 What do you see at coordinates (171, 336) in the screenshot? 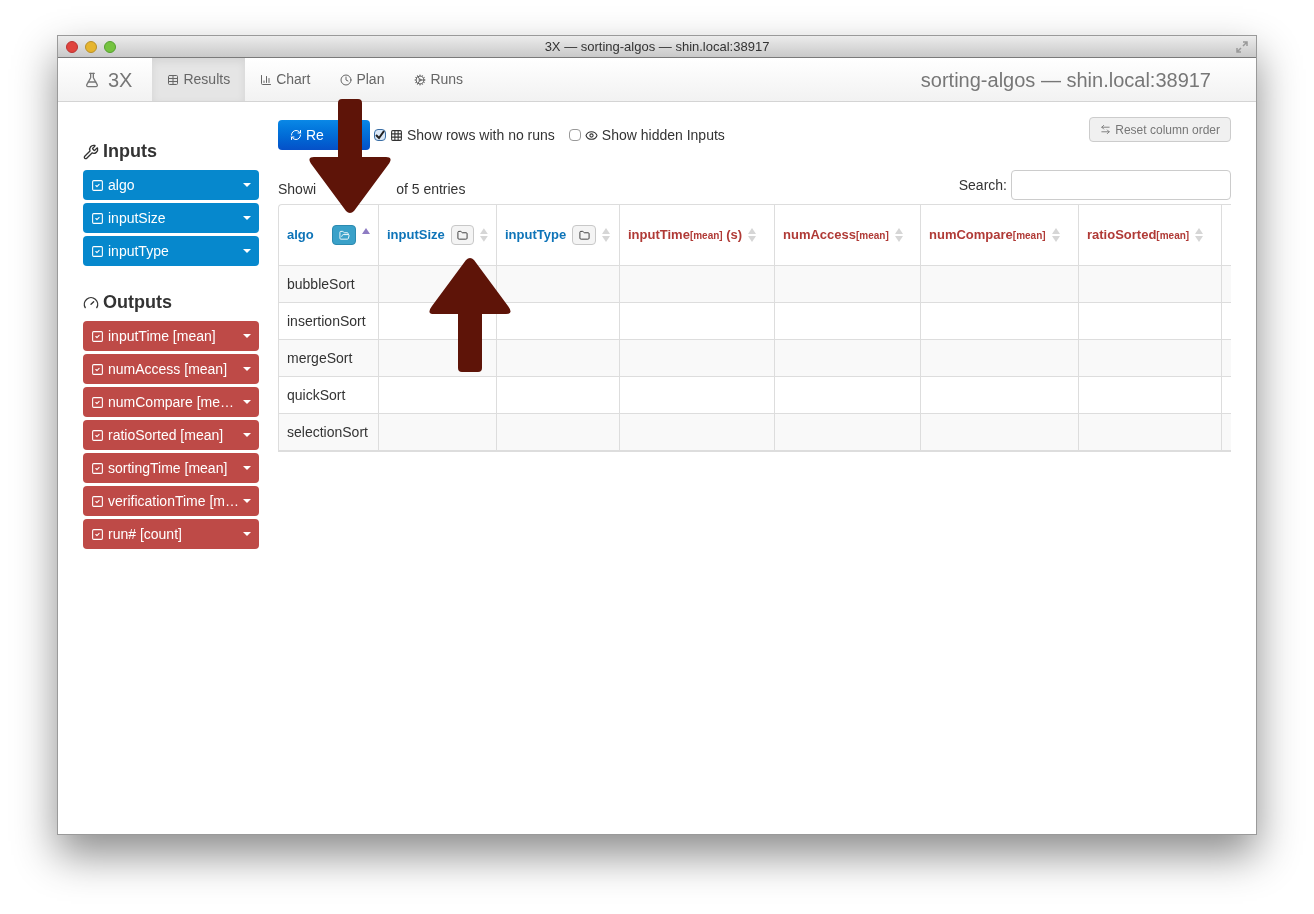
I see `variable-button: inputTime [mean]` at bounding box center [171, 336].